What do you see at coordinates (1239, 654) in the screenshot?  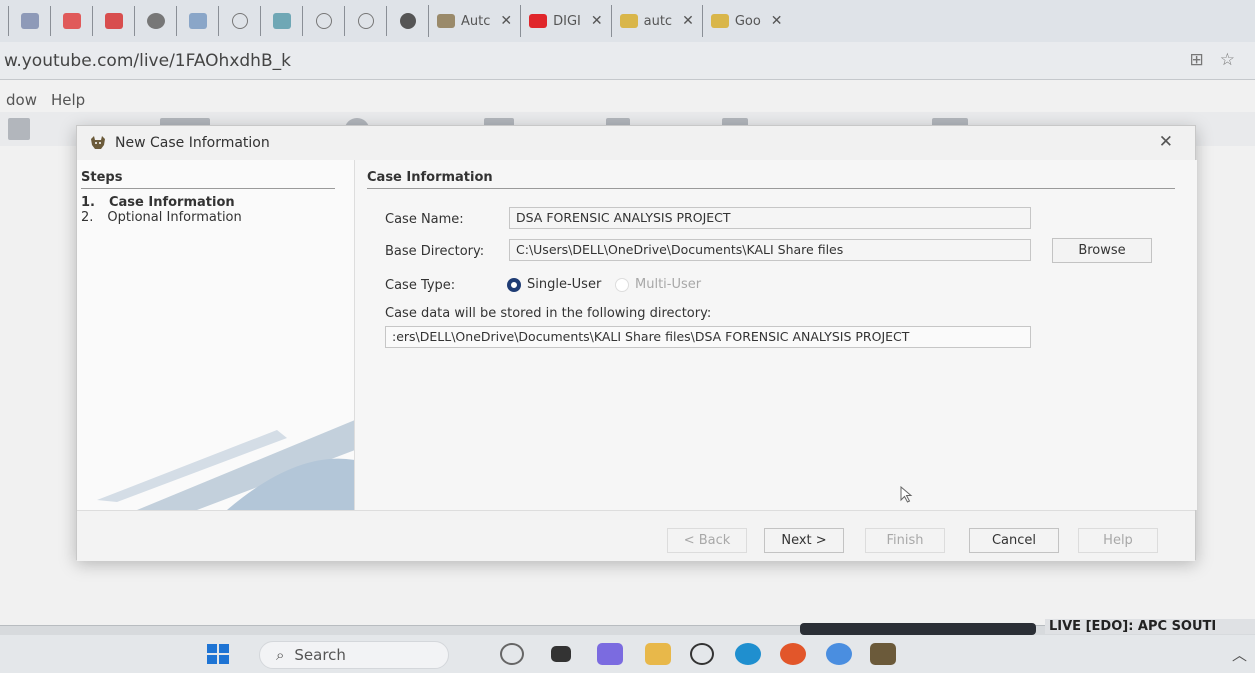 I see `chevron-up-icon: ︿` at bounding box center [1239, 654].